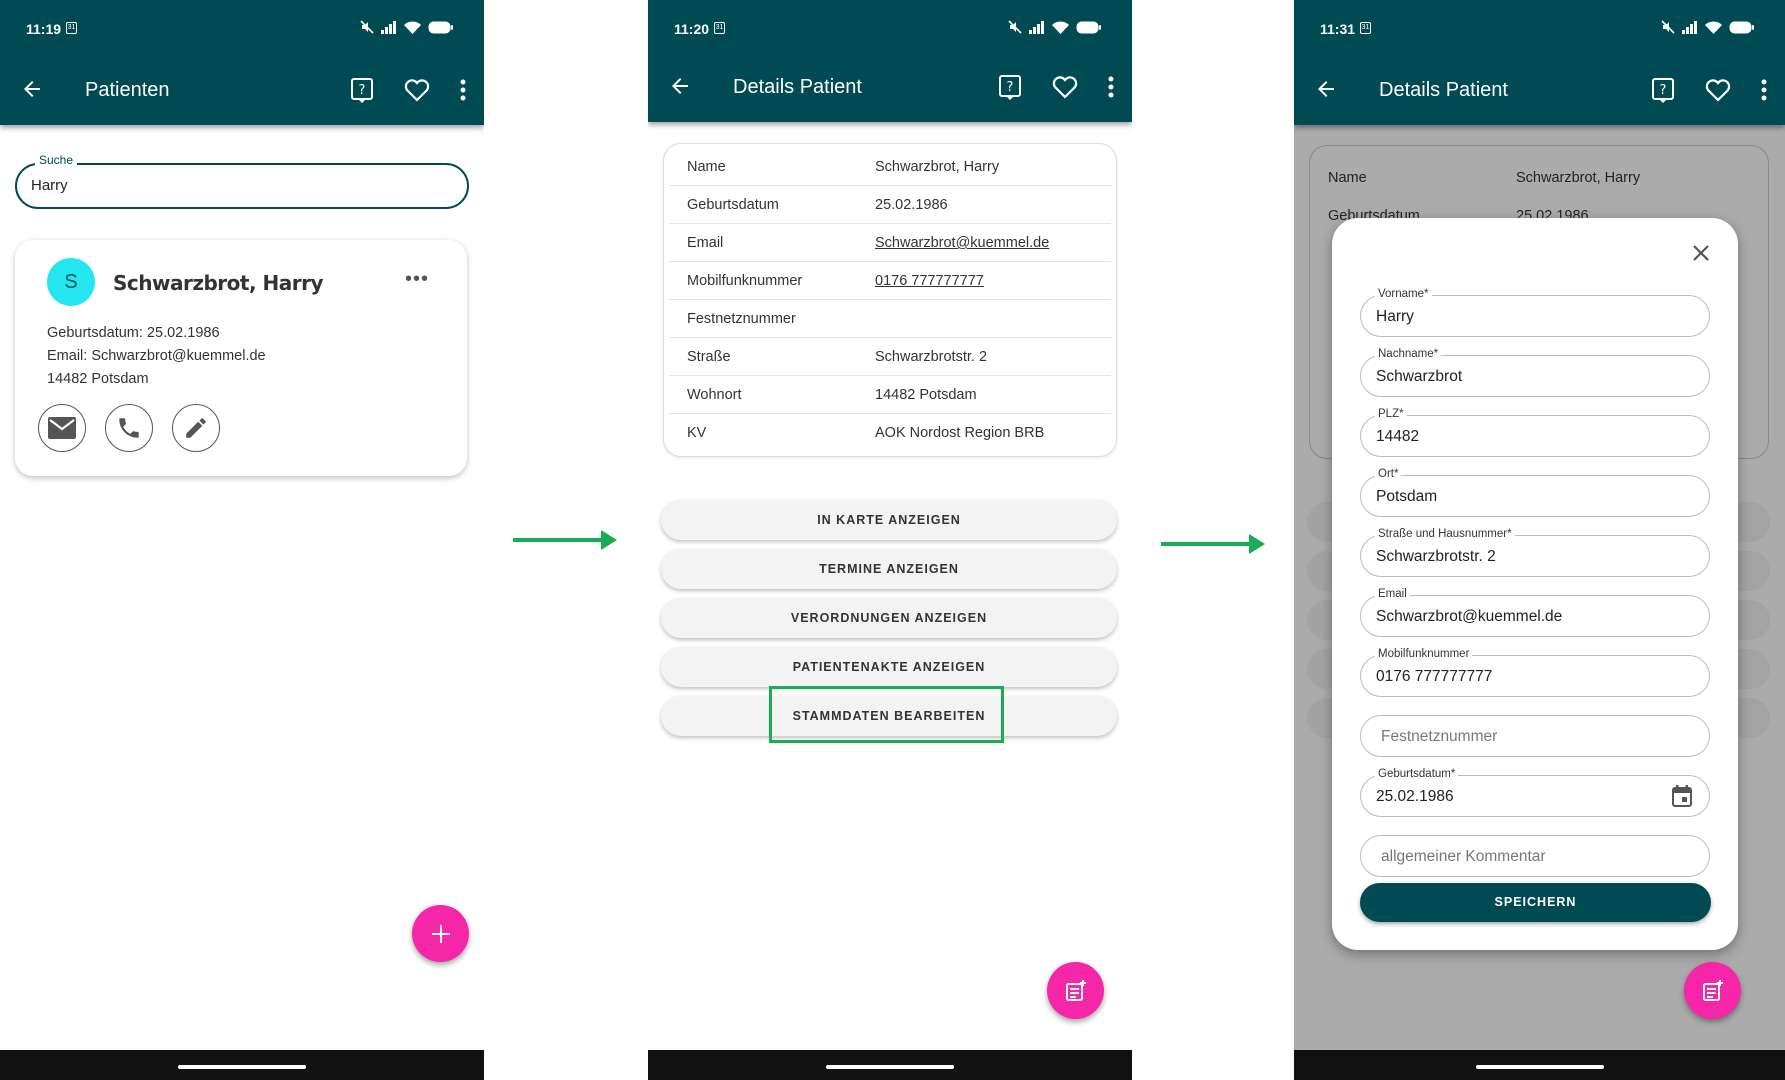 This screenshot has width=1785, height=1080. Describe the element at coordinates (1408, 354) in the screenshot. I see `field-label: Nachname*` at that location.